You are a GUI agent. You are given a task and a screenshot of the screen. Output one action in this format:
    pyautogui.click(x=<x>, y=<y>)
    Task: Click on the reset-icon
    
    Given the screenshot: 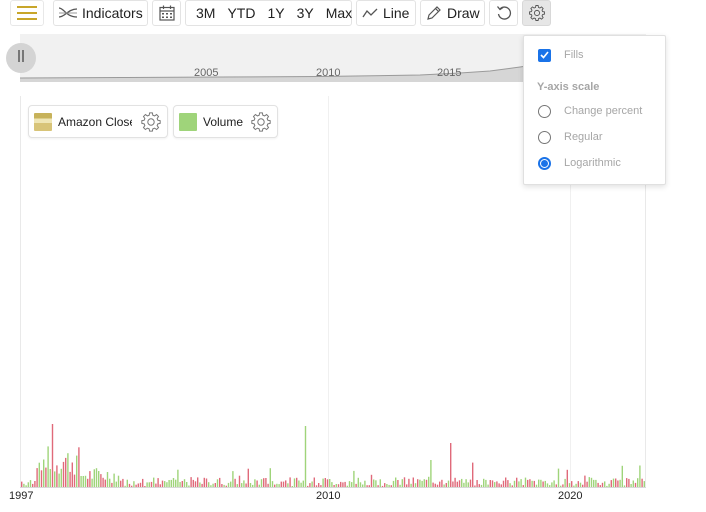 What is the action you would take?
    pyautogui.click(x=504, y=13)
    